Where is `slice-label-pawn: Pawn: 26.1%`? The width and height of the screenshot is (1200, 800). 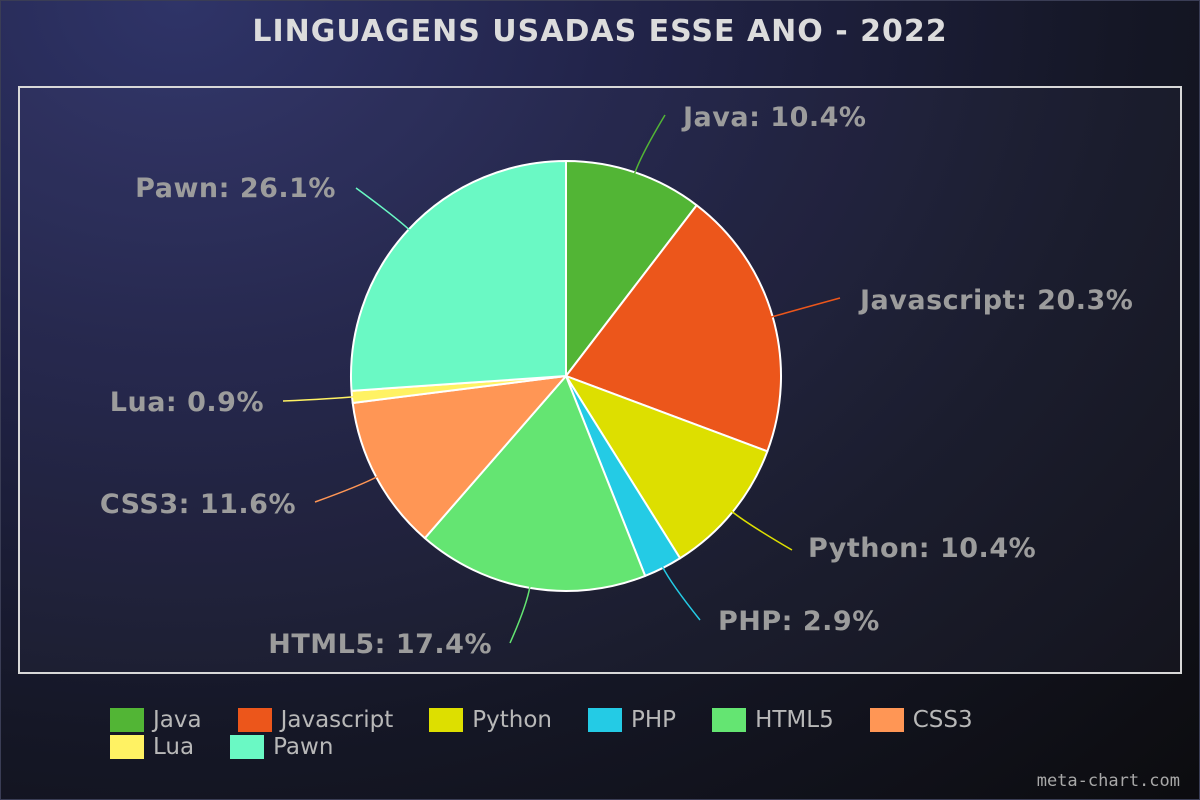 slice-label-pawn: Pawn: 26.1% is located at coordinates (235, 188).